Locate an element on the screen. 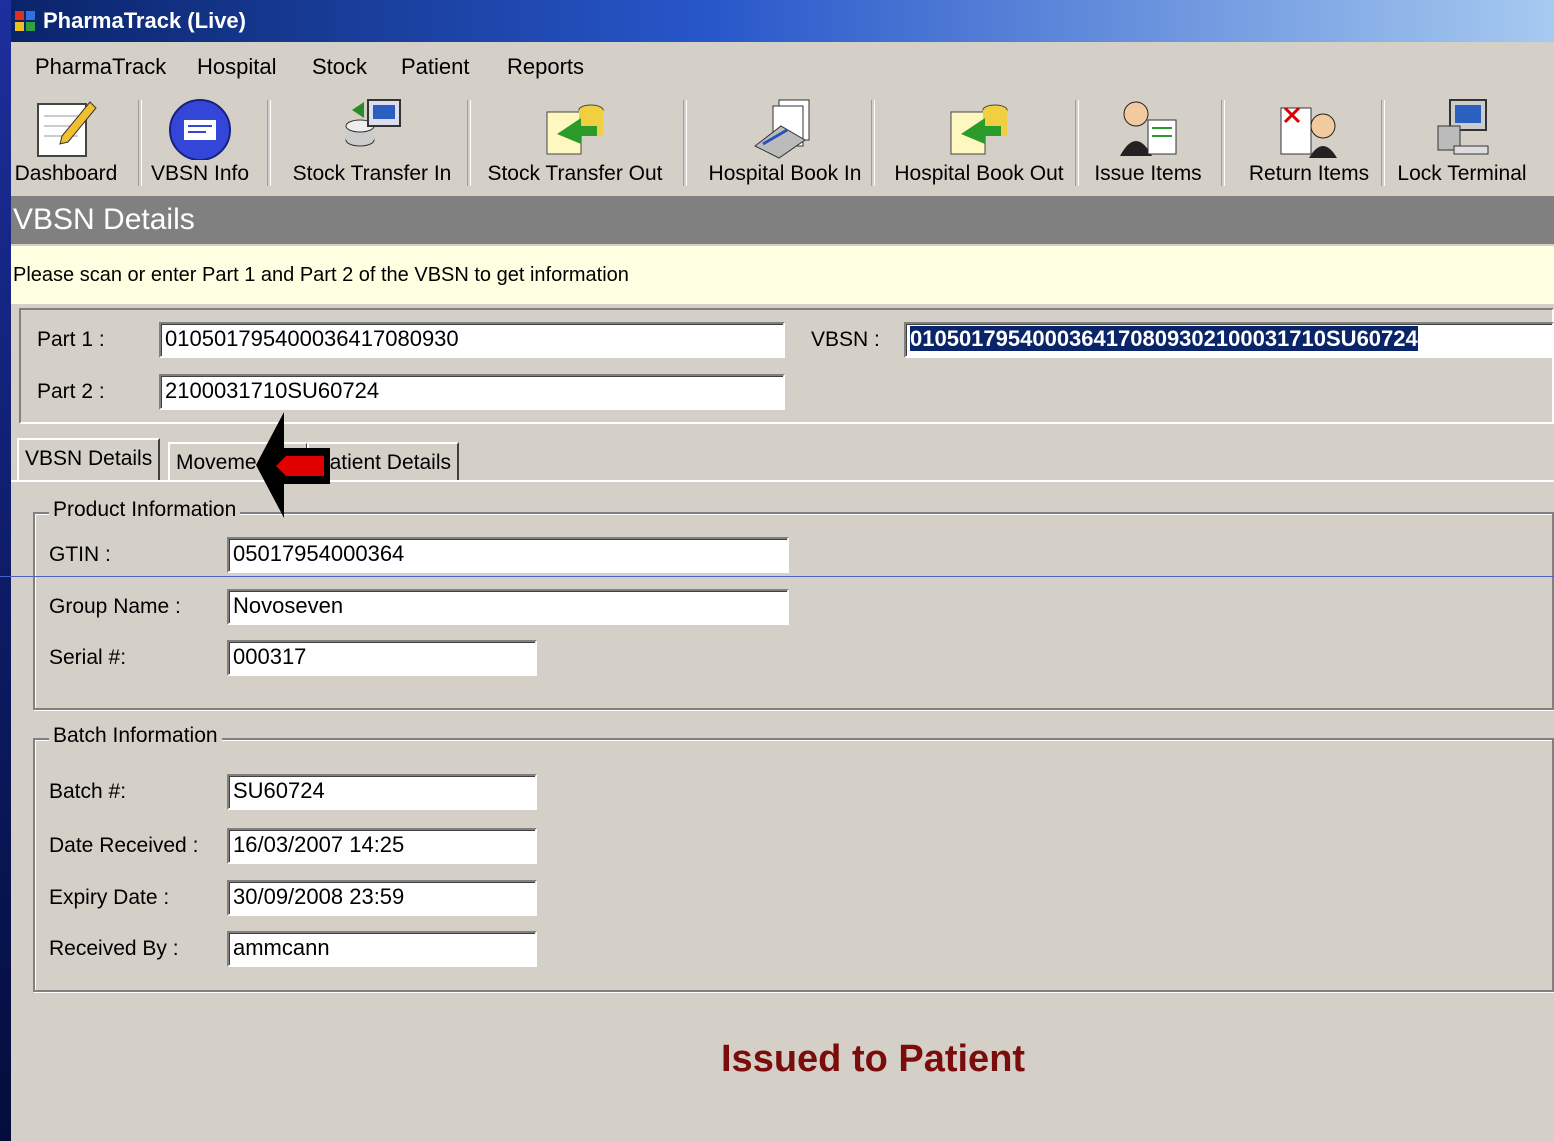  tab-underline is located at coordinates (782, 481).